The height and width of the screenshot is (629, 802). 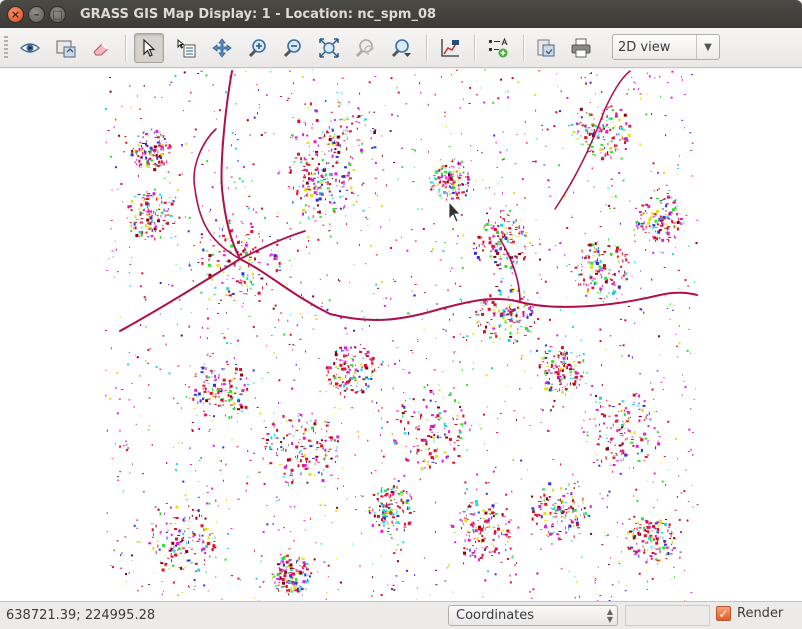 I want to click on minimize-window-button: –, so click(x=36, y=14).